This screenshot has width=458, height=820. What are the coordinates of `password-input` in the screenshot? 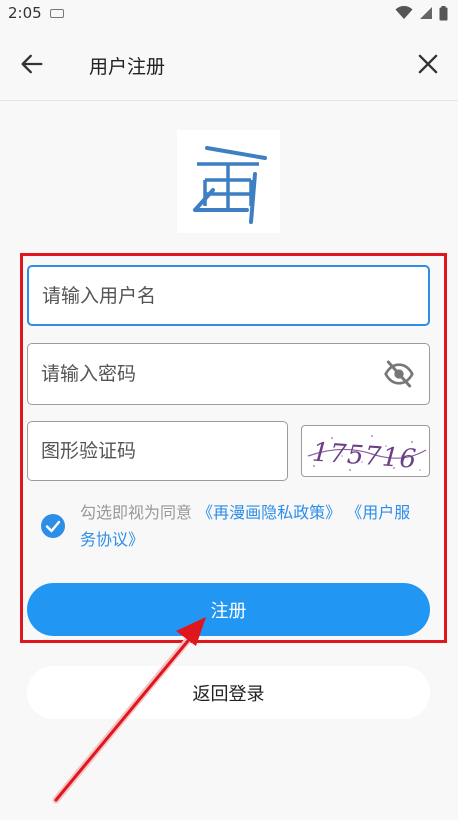 It's located at (201, 374).